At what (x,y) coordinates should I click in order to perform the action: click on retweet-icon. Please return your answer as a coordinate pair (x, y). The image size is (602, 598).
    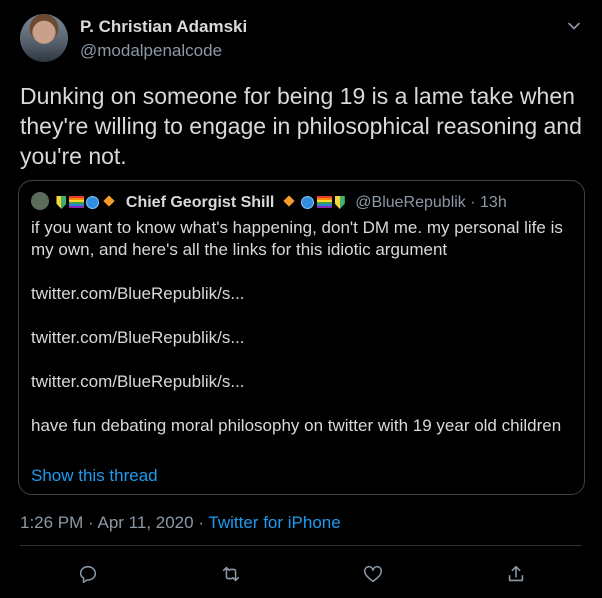
    Looking at the image, I should click on (231, 574).